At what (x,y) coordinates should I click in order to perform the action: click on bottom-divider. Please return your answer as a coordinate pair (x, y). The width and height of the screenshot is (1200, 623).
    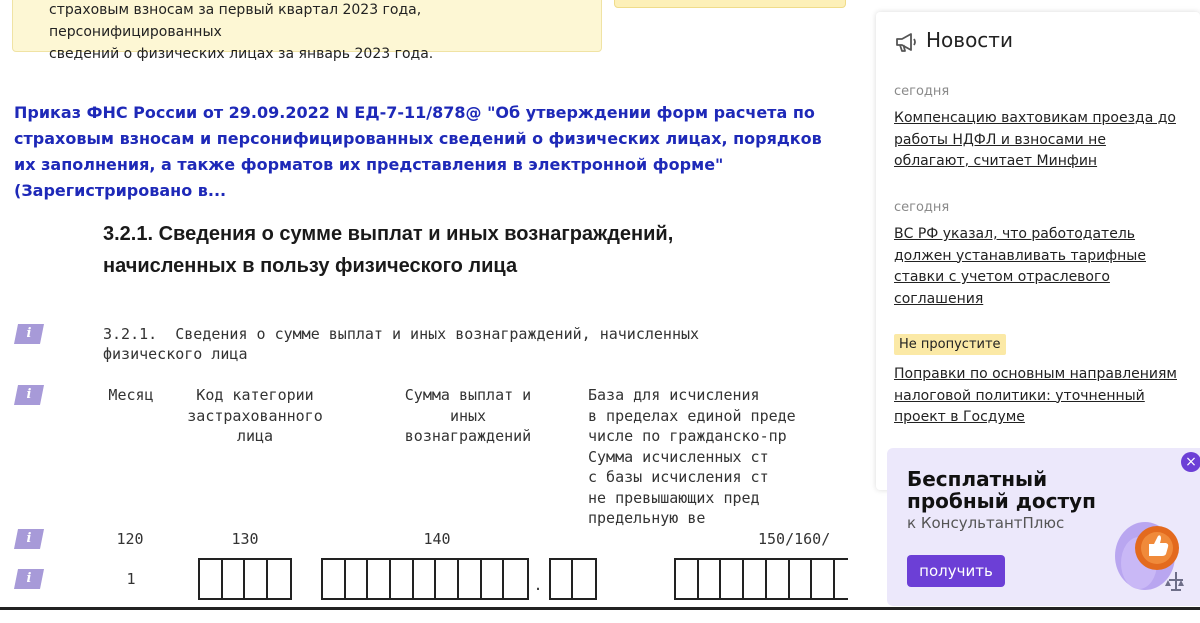
    Looking at the image, I should click on (600, 608).